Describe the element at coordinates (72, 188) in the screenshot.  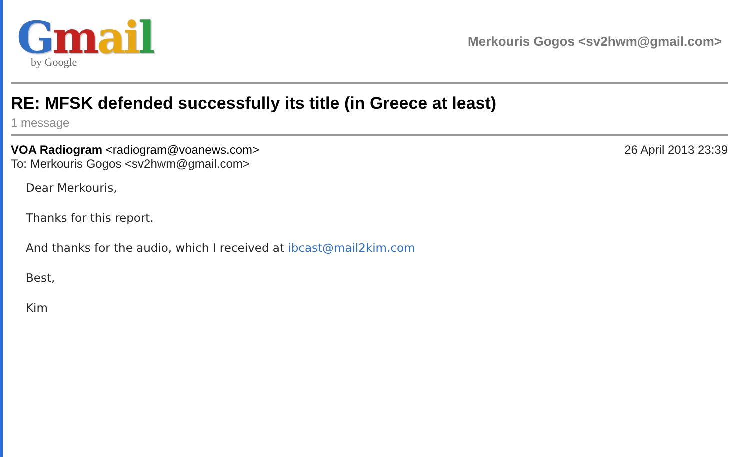
I see `body-paragraph: Dear Merkouris,` at that location.